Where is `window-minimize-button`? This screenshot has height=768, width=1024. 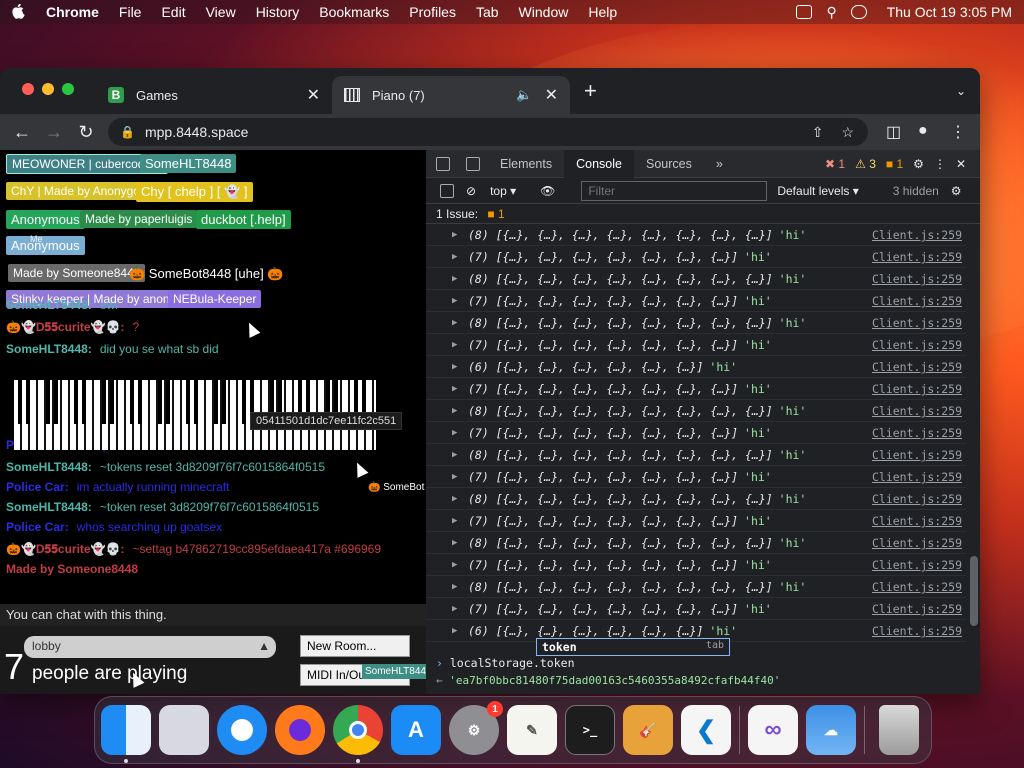 window-minimize-button is located at coordinates (48, 89).